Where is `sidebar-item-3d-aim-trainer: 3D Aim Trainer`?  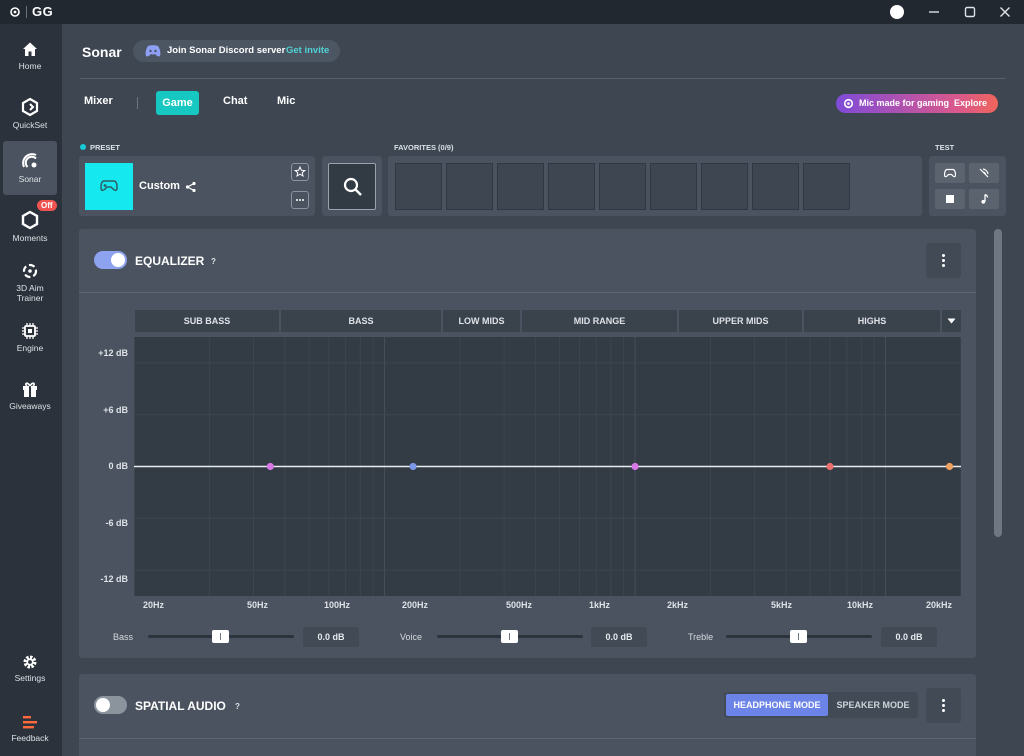 sidebar-item-3d-aim-trainer: 3D Aim Trainer is located at coordinates (30, 285).